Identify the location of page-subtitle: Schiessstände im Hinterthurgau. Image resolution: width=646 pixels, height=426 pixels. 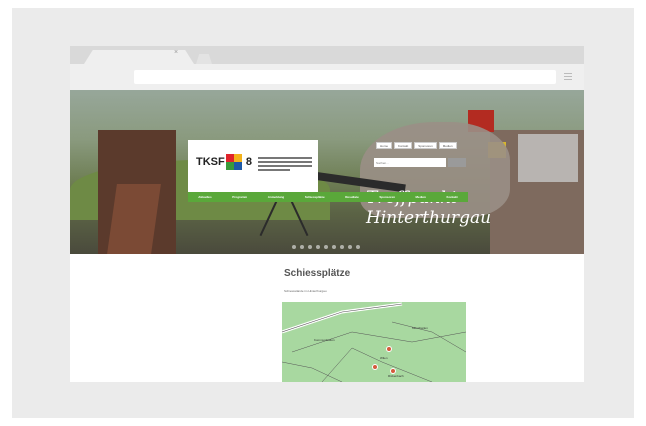
(305, 291).